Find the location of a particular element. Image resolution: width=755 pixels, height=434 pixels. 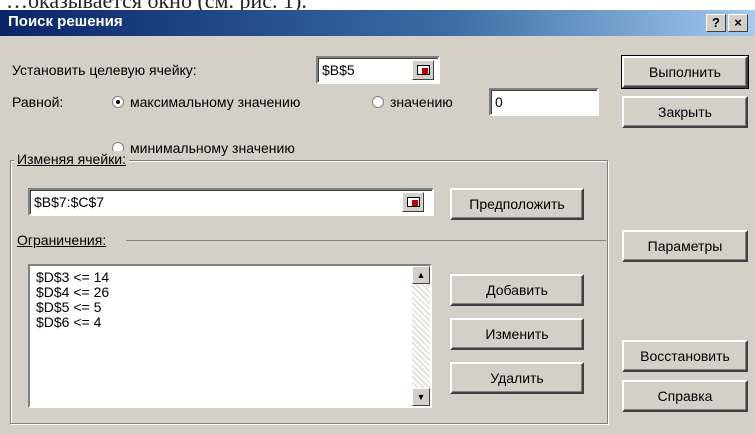

changing-cells-ref-icon is located at coordinates (413, 202).